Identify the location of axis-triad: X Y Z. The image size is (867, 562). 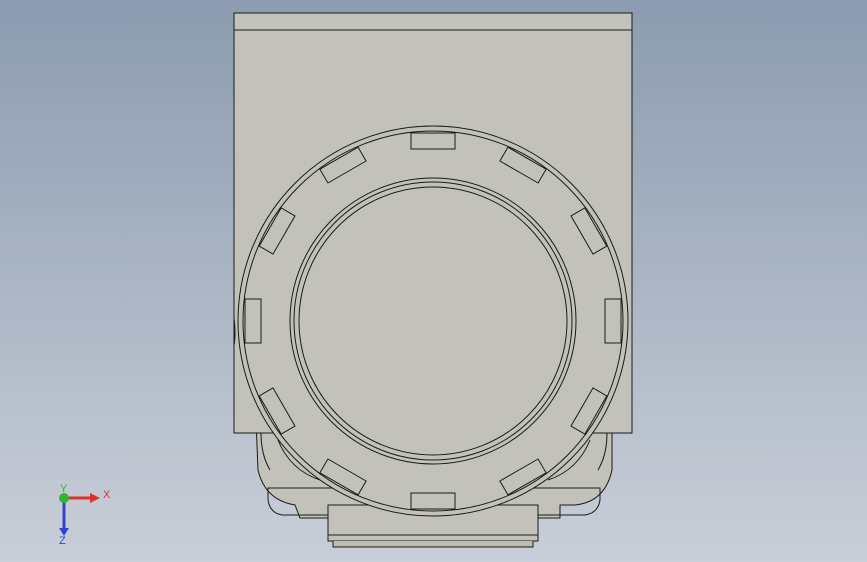
(83, 515).